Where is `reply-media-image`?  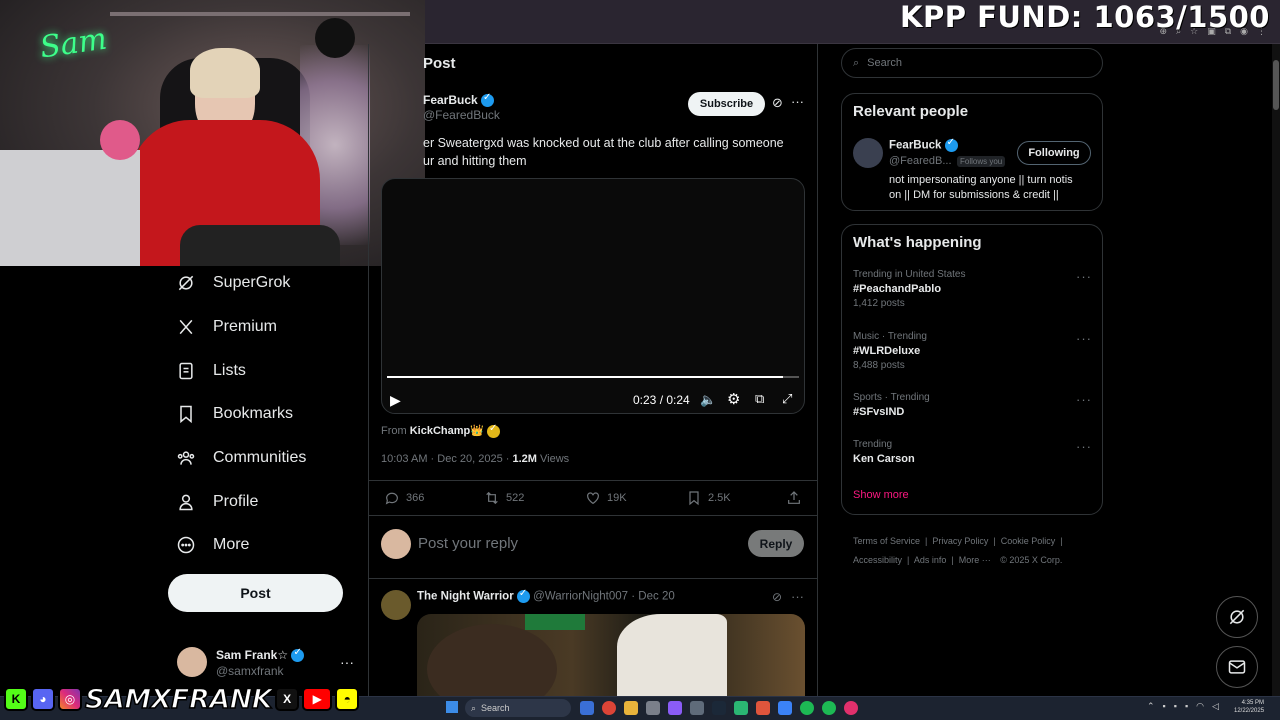
reply-media-image is located at coordinates (611, 655).